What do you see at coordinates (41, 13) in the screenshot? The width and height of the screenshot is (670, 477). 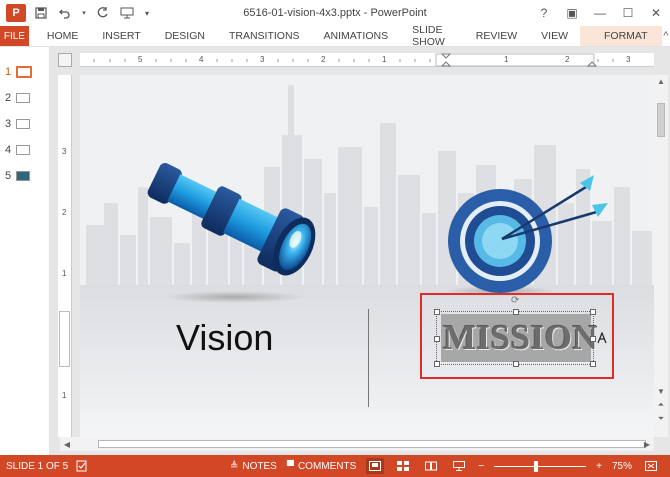 I see `save-icon` at bounding box center [41, 13].